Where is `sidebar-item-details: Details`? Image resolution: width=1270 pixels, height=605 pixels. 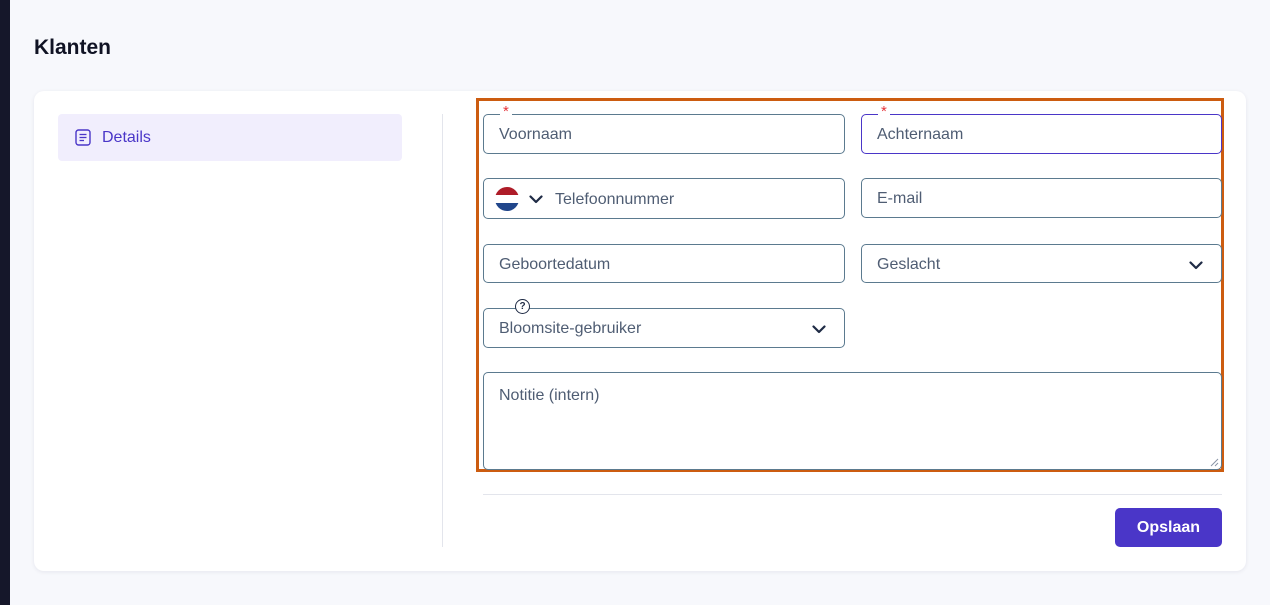 sidebar-item-details: Details is located at coordinates (230, 137).